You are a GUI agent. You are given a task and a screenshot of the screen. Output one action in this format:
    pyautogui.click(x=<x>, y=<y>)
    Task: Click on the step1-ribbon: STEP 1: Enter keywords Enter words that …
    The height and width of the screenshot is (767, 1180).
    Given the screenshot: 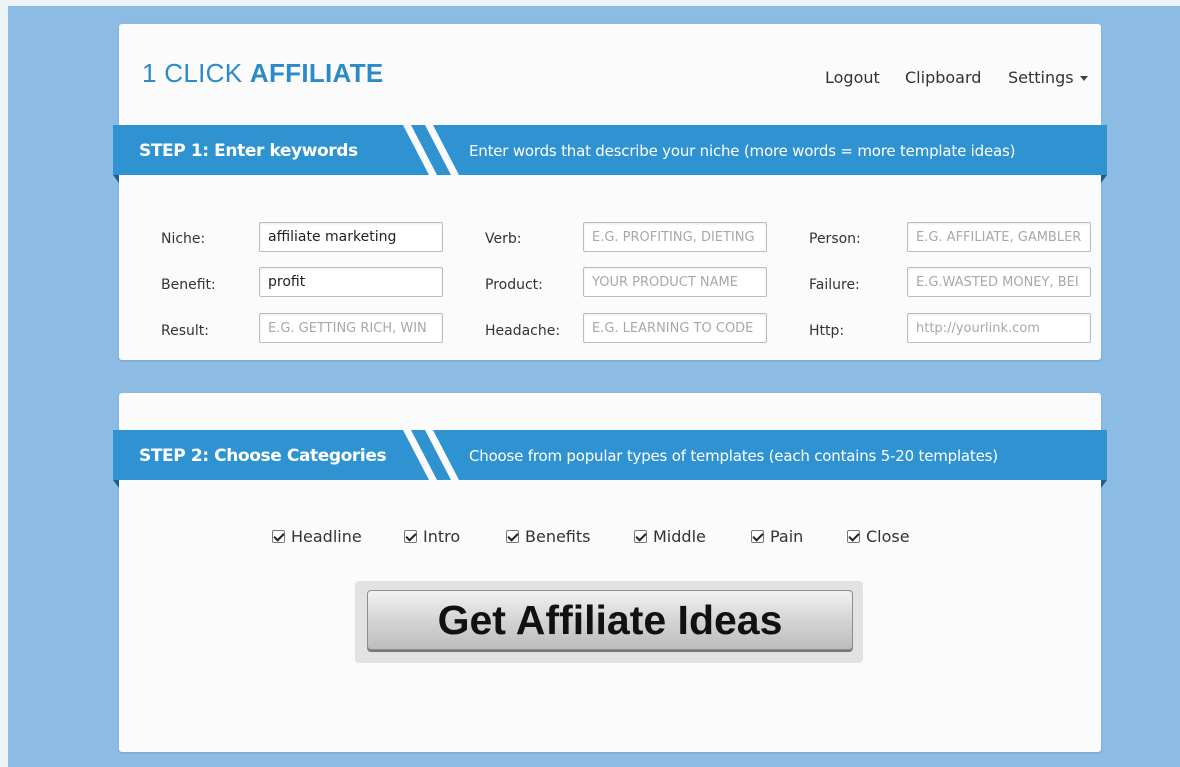 What is the action you would take?
    pyautogui.click(x=610, y=154)
    